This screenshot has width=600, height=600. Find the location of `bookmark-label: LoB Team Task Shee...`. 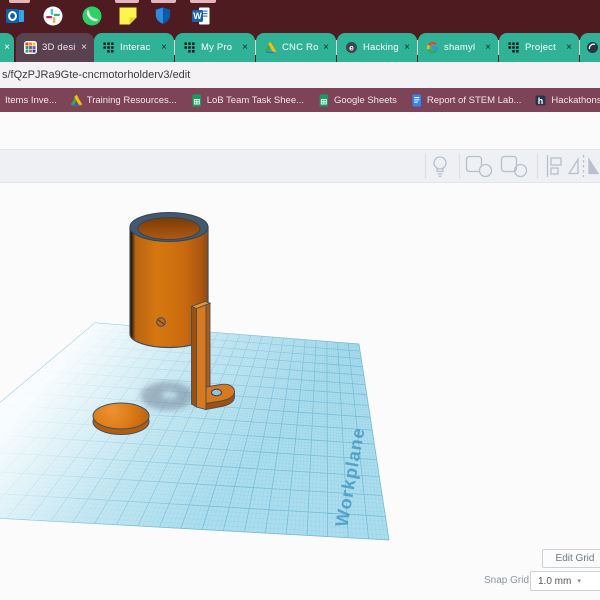

bookmark-label: LoB Team Task Shee... is located at coordinates (255, 100).